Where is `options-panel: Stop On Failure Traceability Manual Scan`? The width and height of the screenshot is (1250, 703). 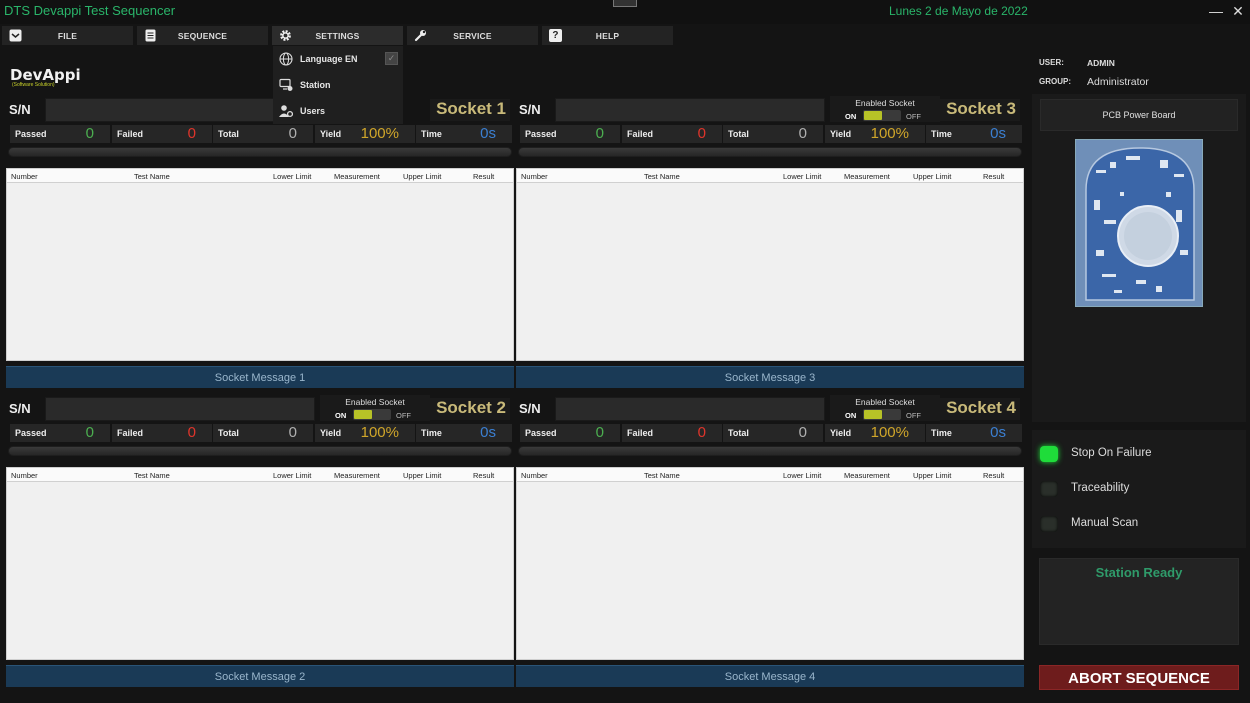 options-panel: Stop On Failure Traceability Manual Scan is located at coordinates (1139, 489).